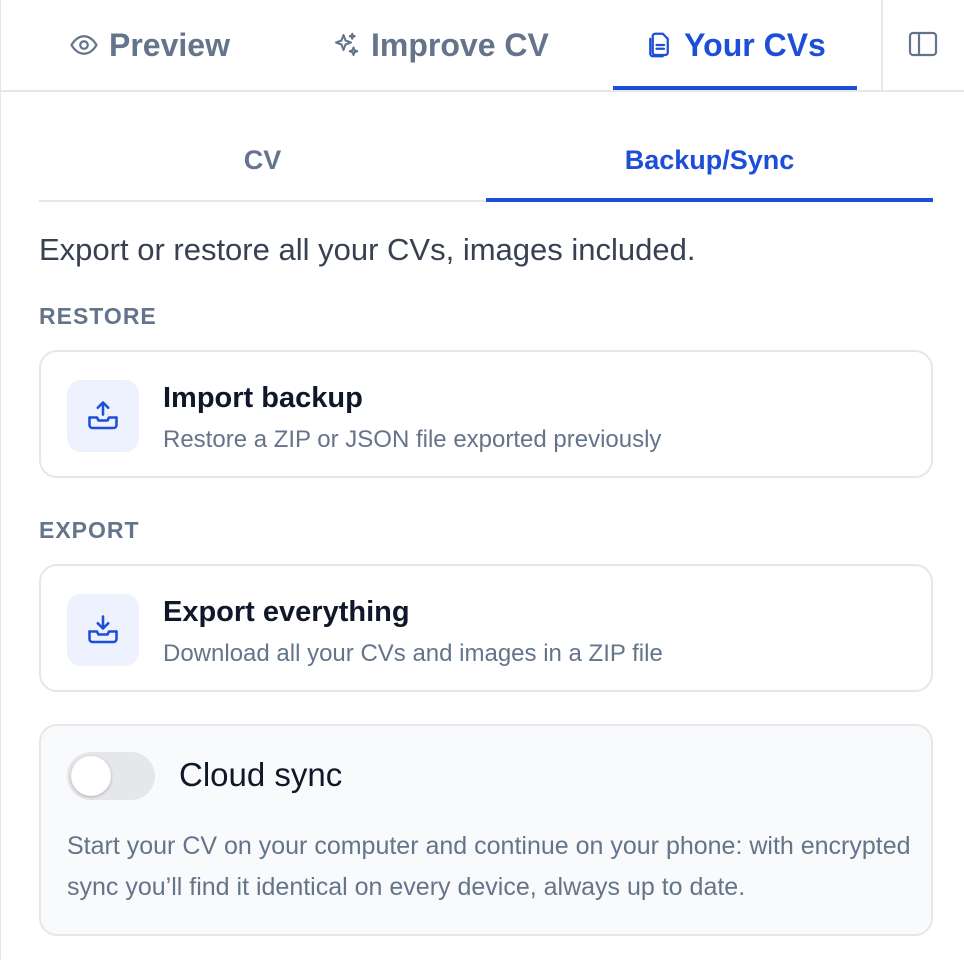 The width and height of the screenshot is (964, 960). I want to click on export-everything-title: Export everything, so click(286, 612).